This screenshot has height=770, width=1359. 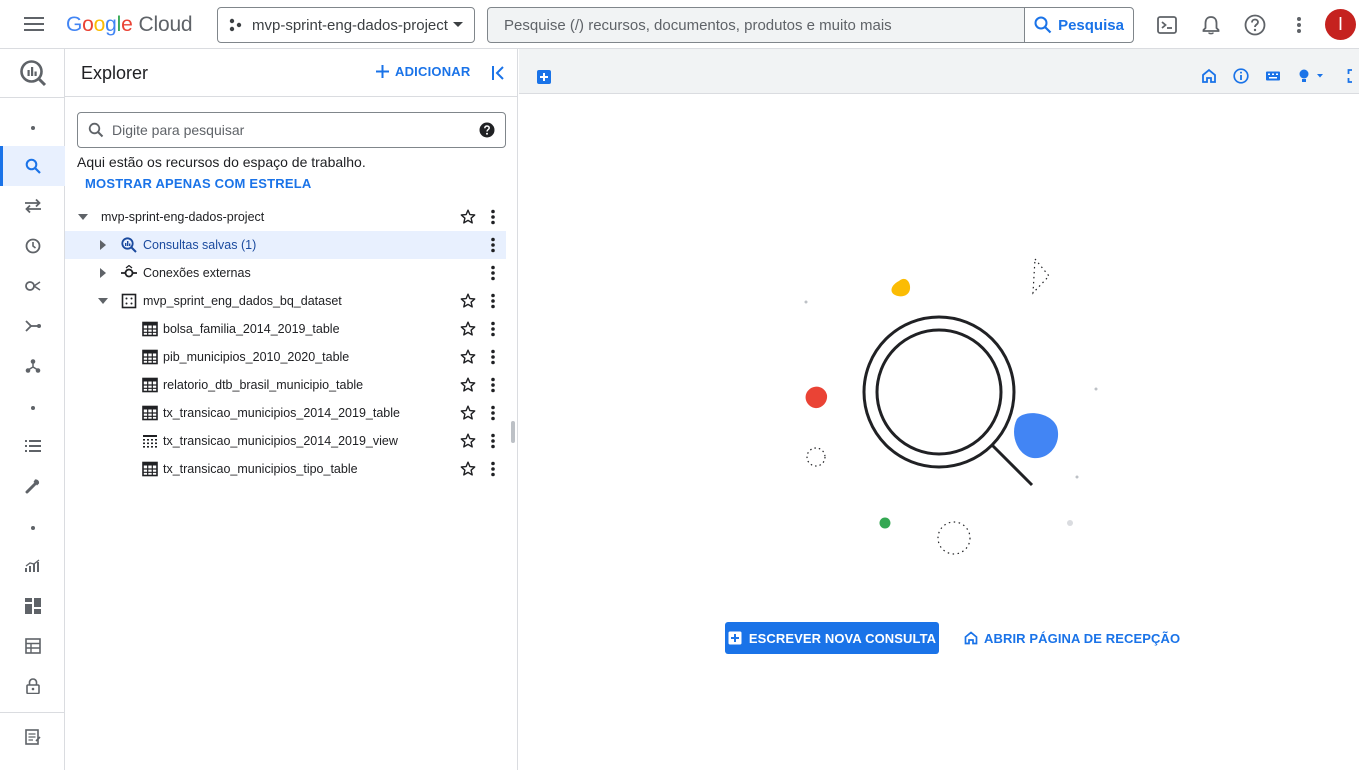 What do you see at coordinates (32, 737) in the screenshot?
I see `release-notes-icon` at bounding box center [32, 737].